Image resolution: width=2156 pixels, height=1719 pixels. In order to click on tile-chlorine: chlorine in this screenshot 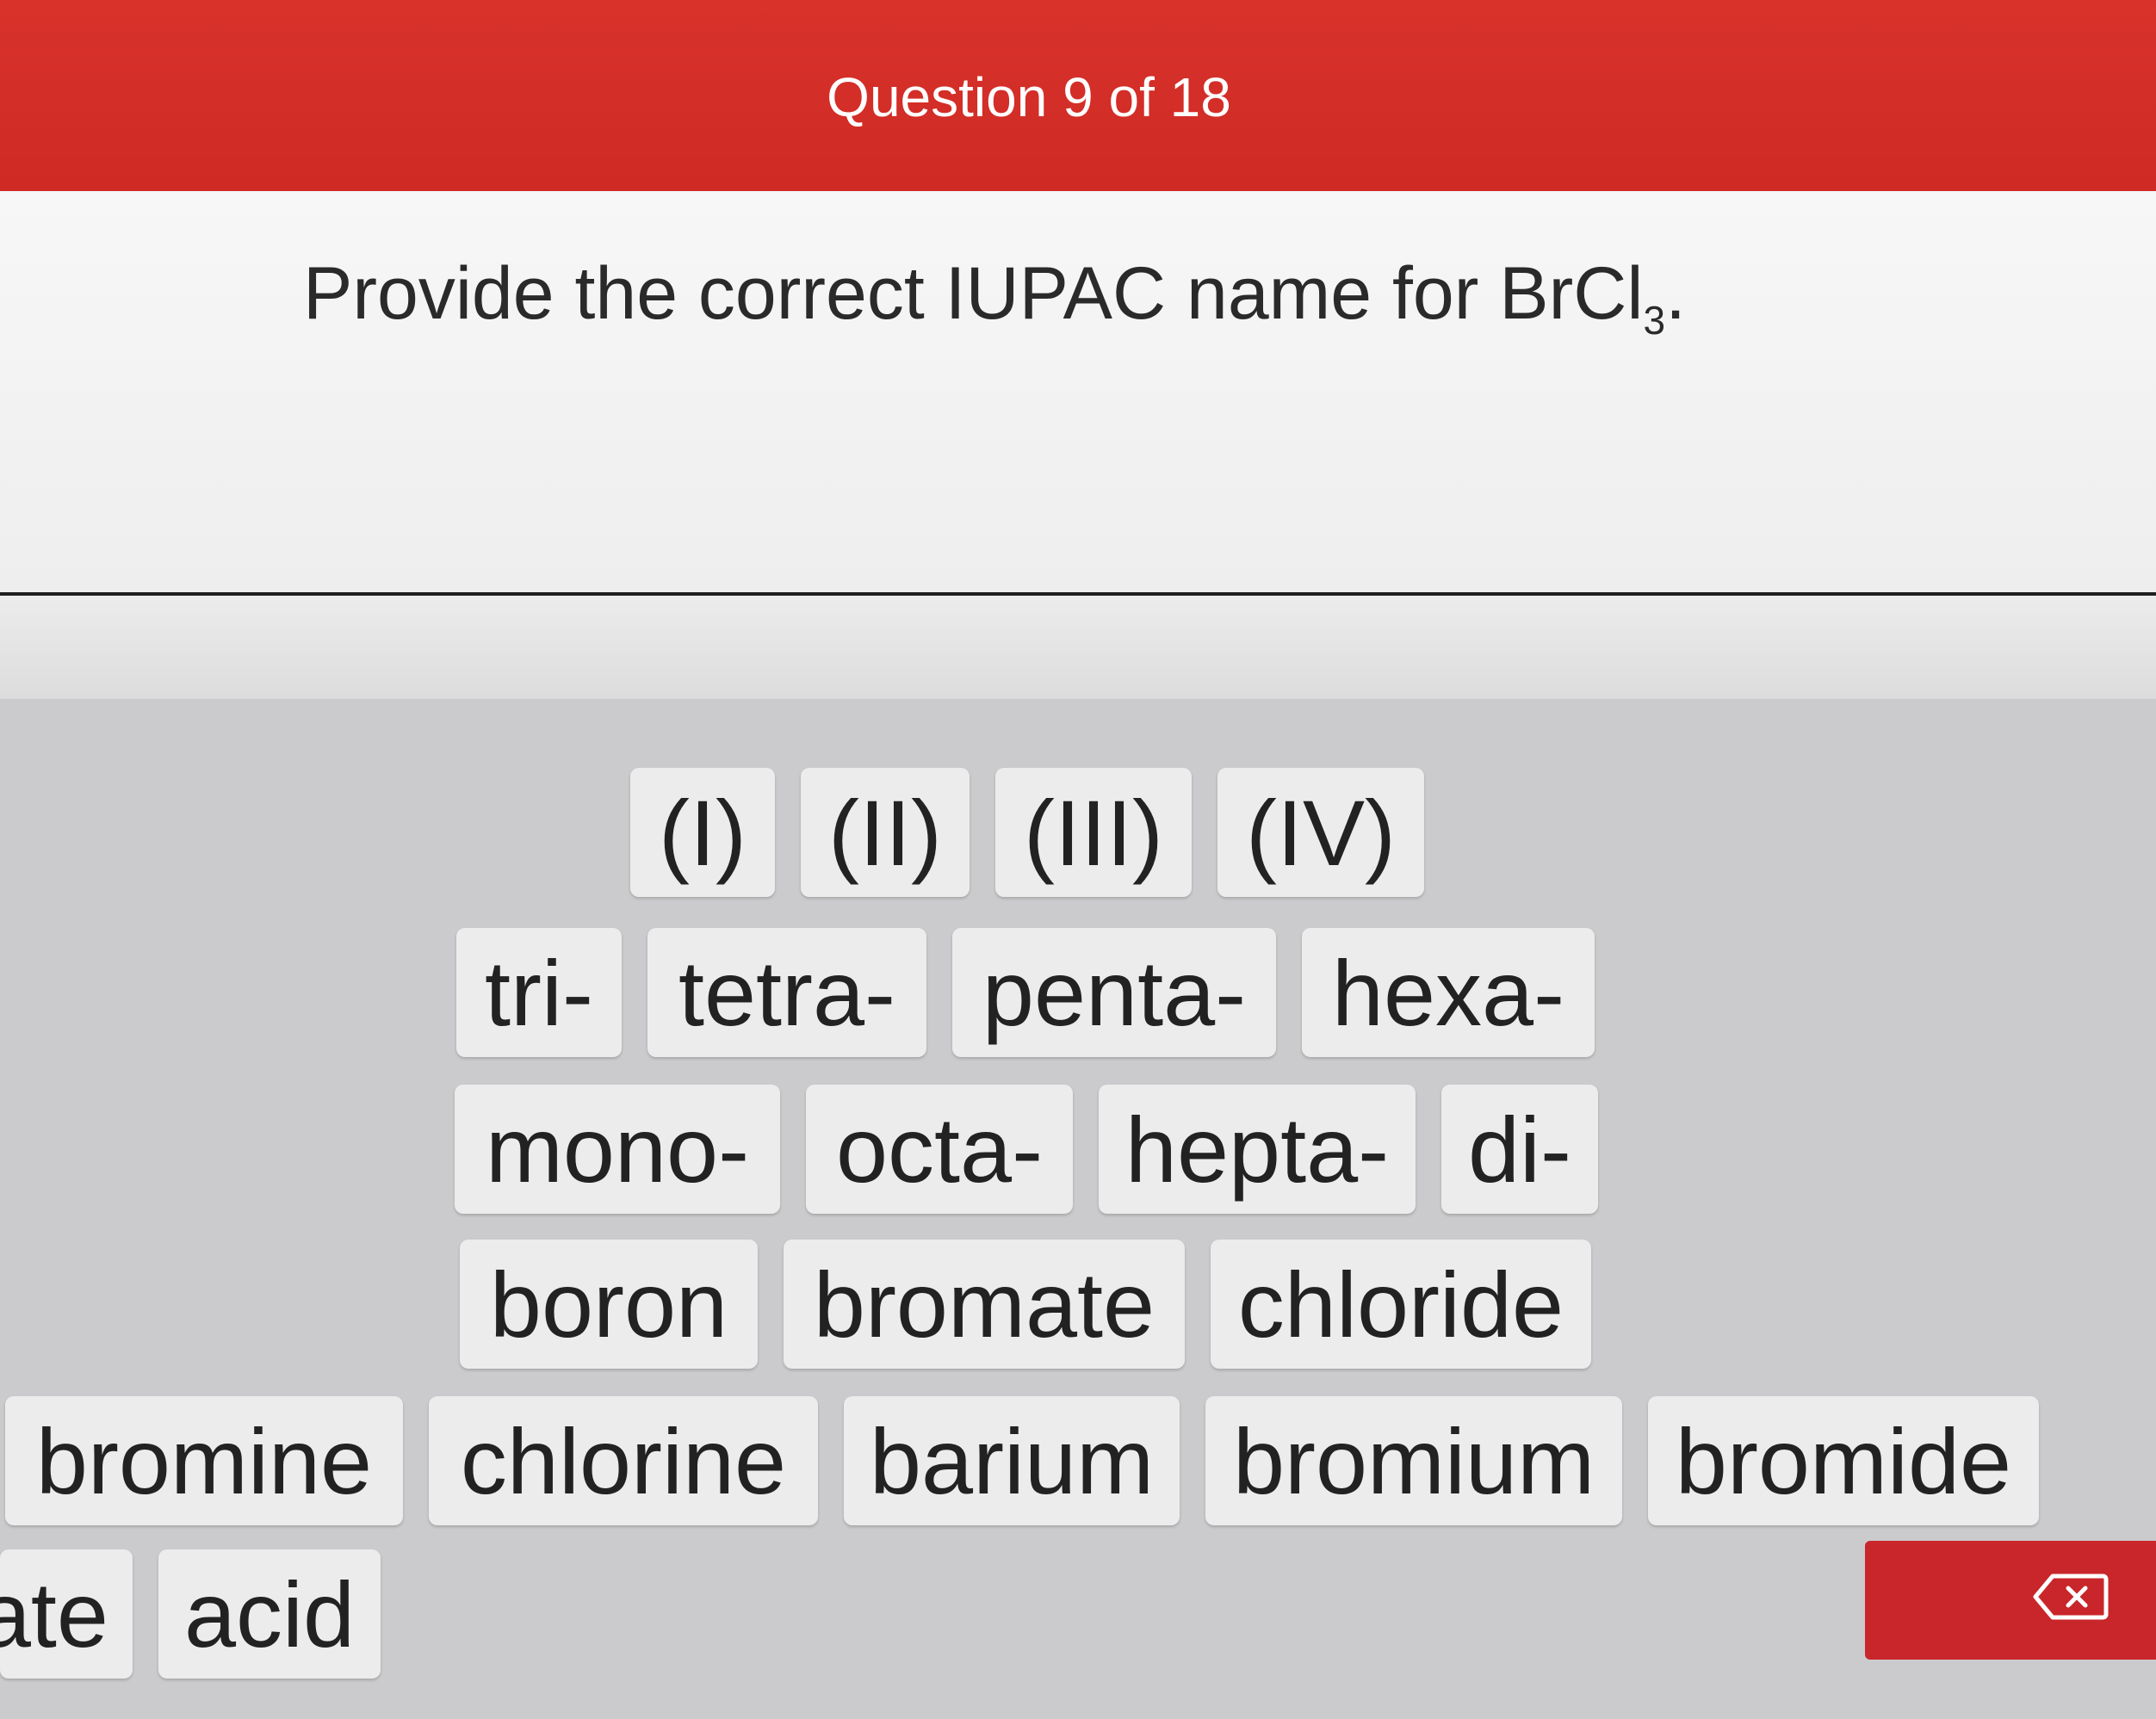, I will do `click(624, 1461)`.